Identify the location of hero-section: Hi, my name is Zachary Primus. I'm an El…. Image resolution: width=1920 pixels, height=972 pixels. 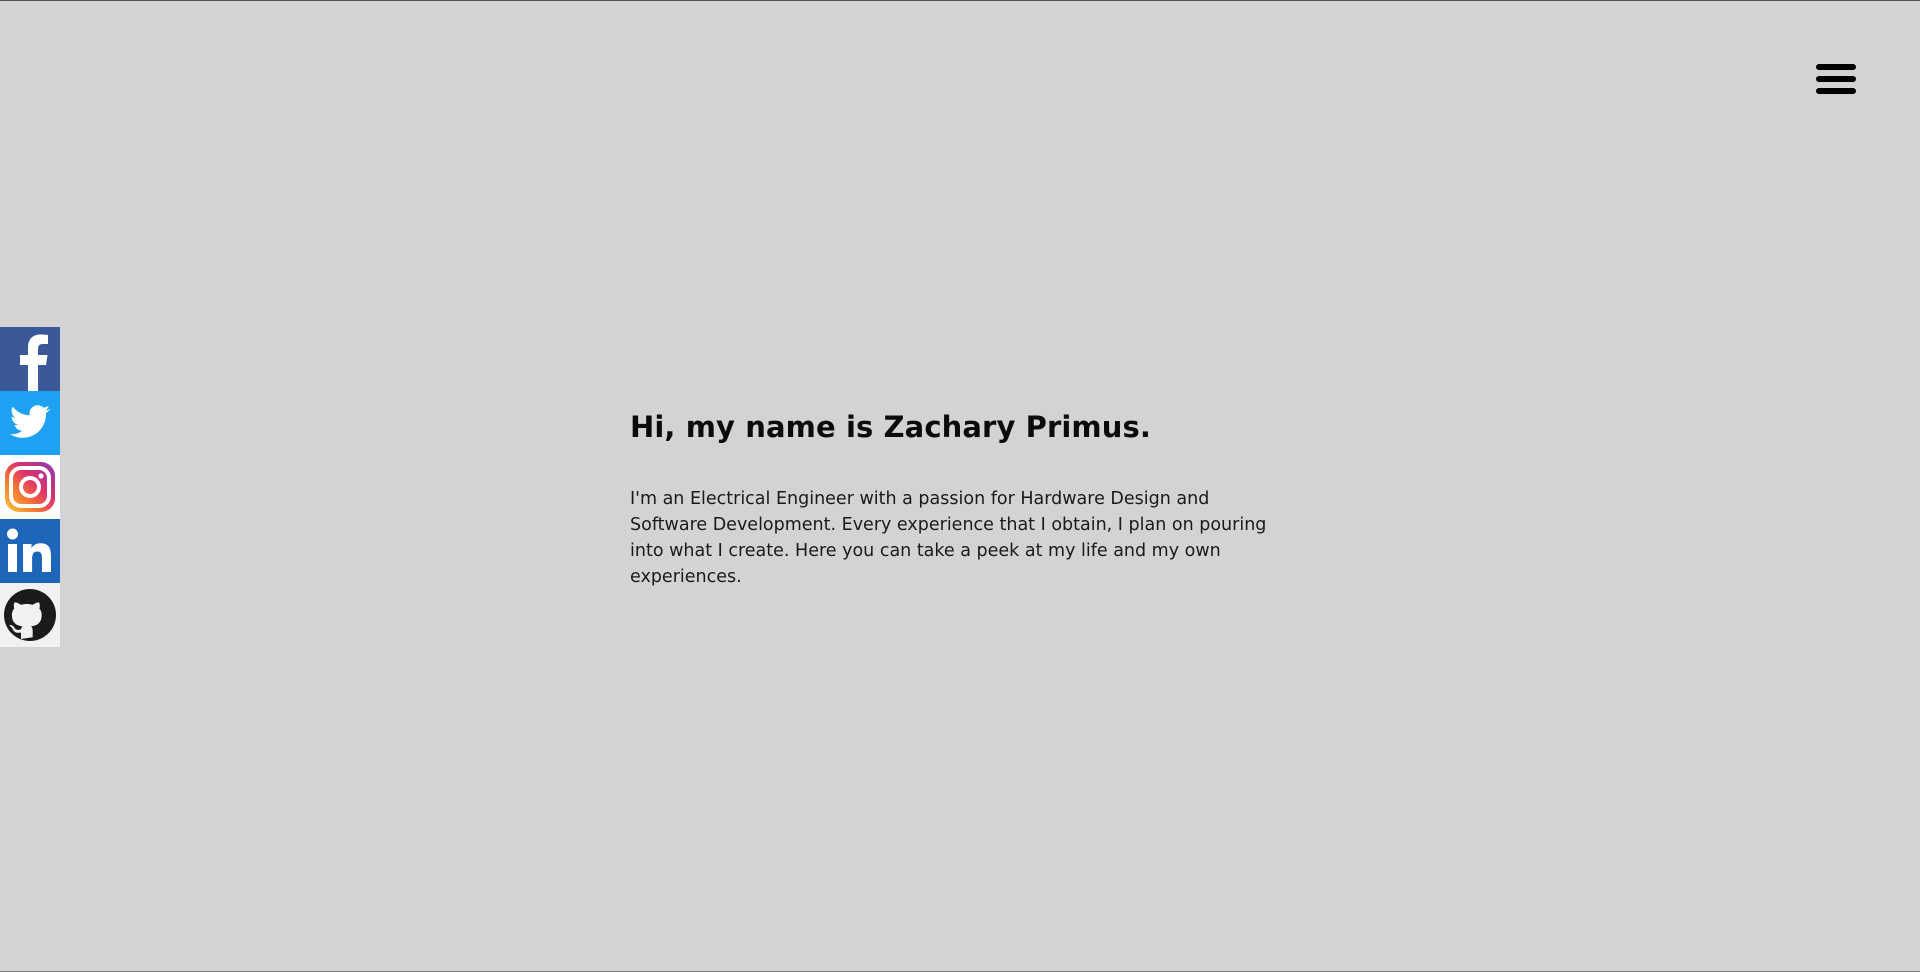
(960, 500).